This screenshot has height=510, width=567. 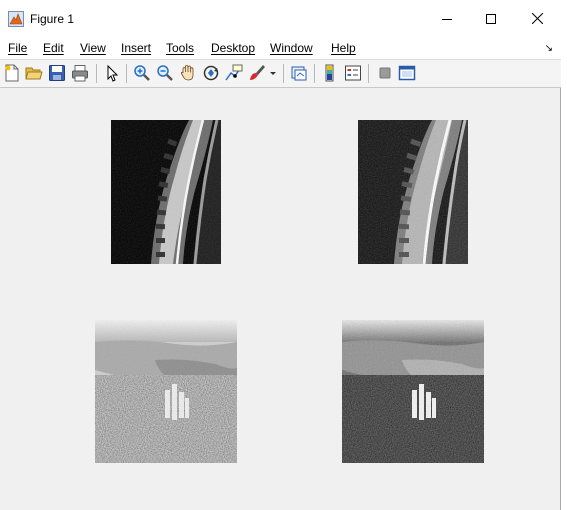 I want to click on pan-hand-icon, so click(x=188, y=73).